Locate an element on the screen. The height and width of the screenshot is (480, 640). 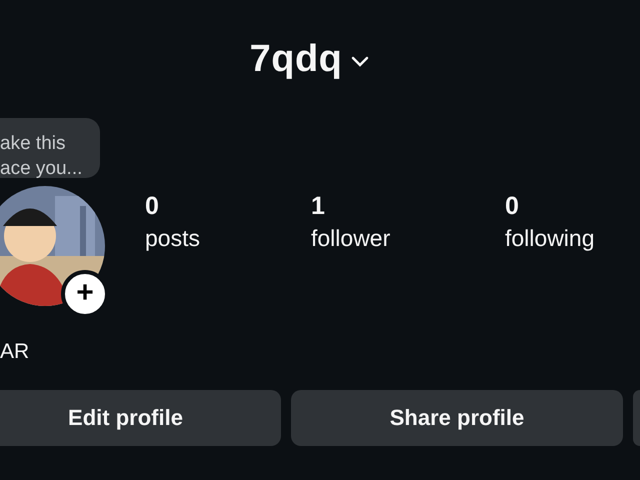
profile-button: Edit profile is located at coordinates (140, 418).